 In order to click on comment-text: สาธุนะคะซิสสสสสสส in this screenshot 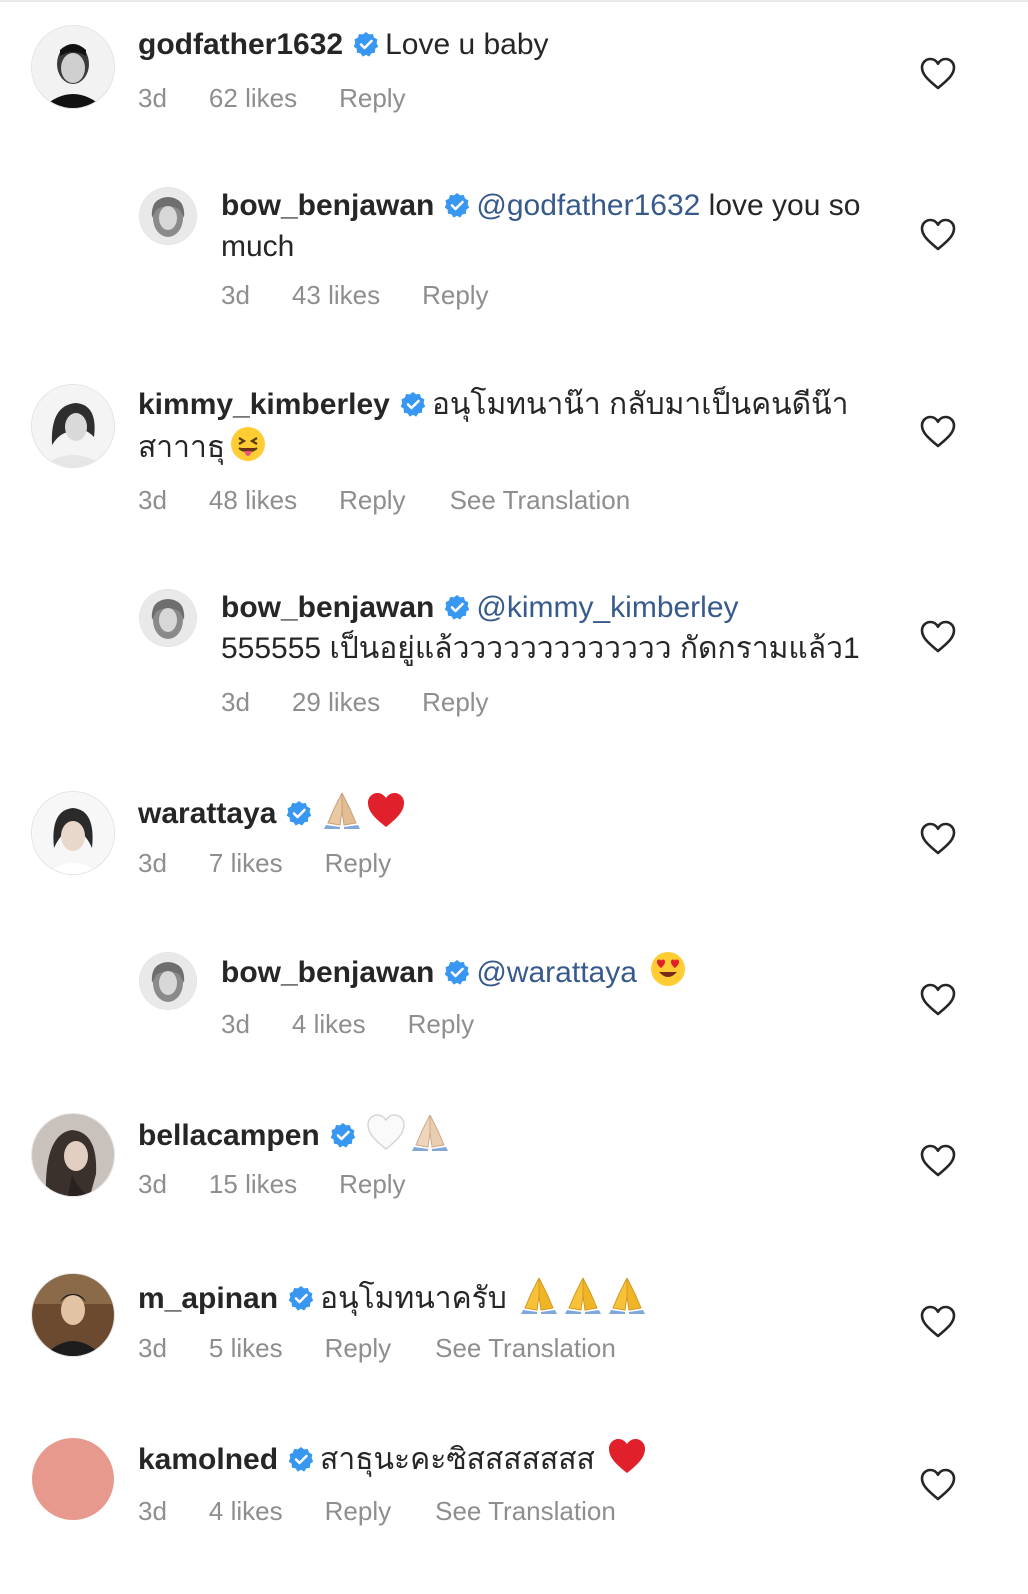, I will do `click(457, 1459)`.